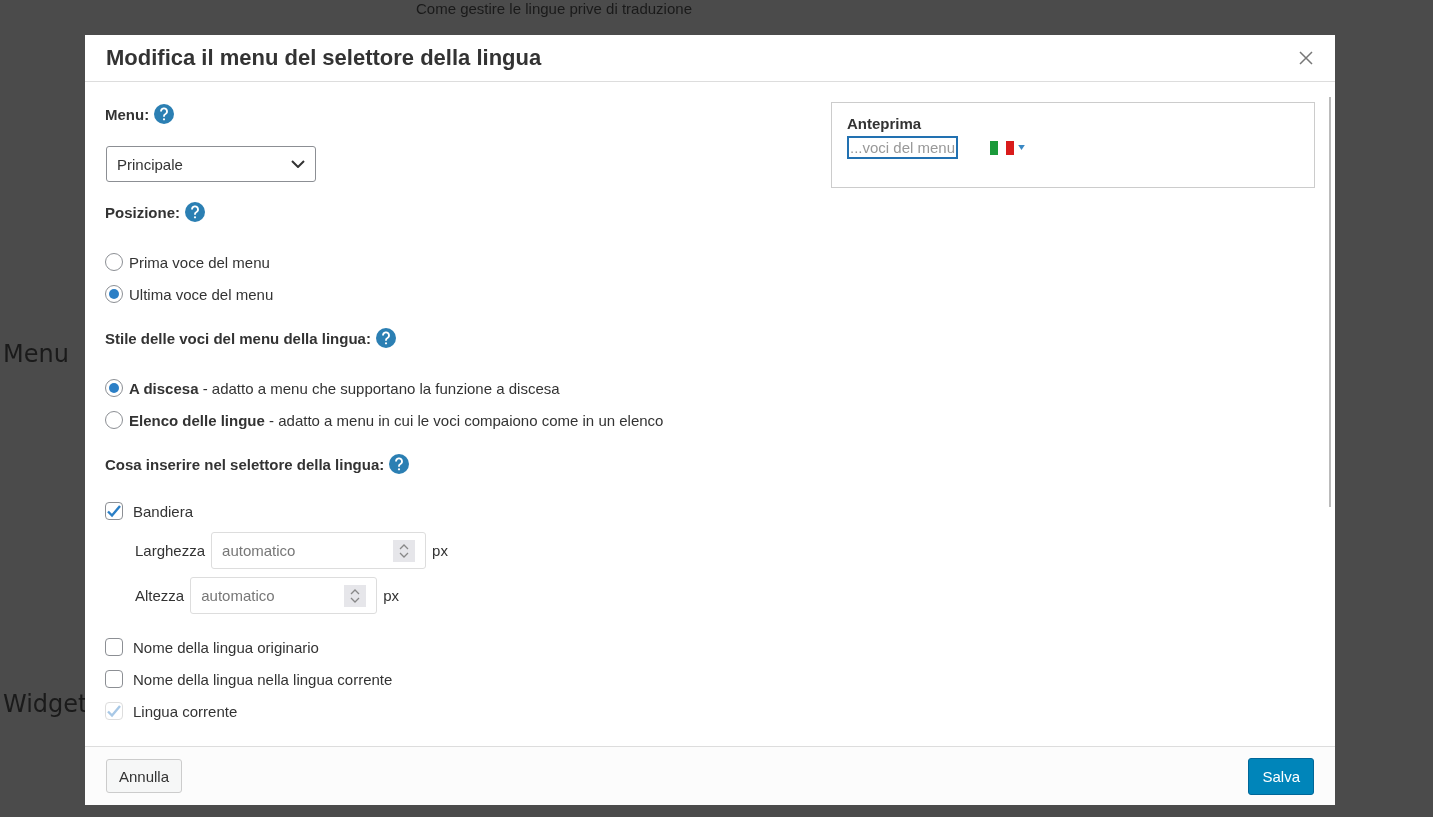 The width and height of the screenshot is (1433, 817). What do you see at coordinates (211, 164) in the screenshot?
I see `menu-select: Principale` at bounding box center [211, 164].